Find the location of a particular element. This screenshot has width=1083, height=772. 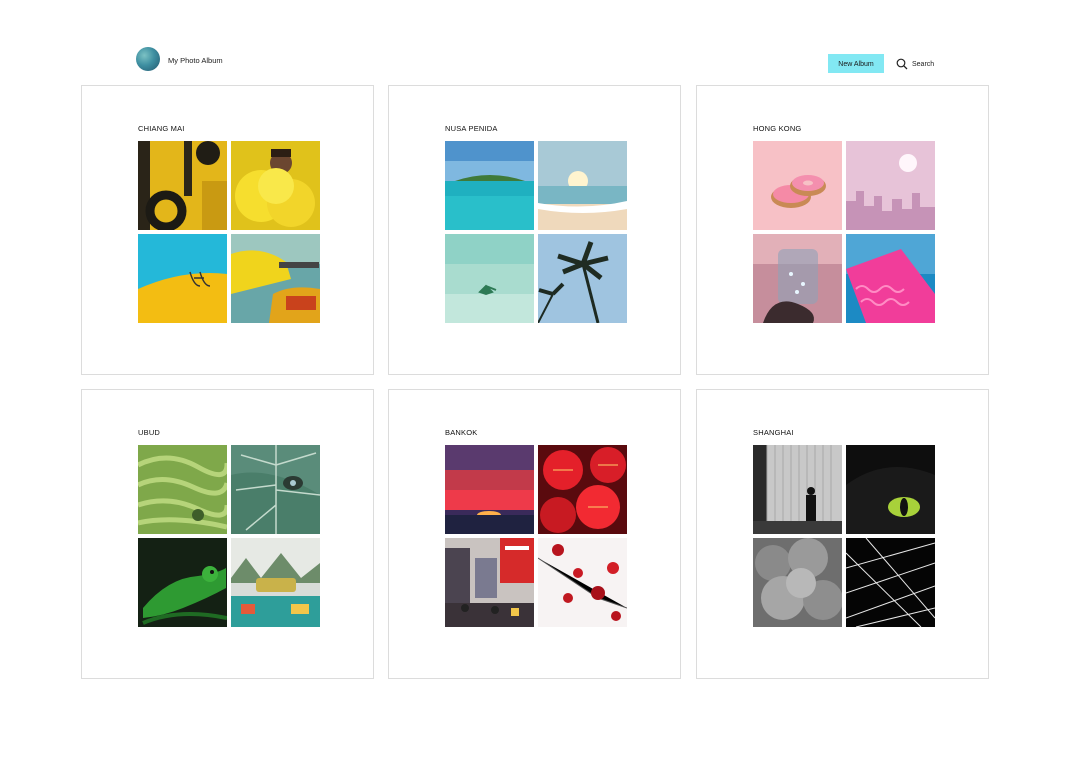

album-card-ubud: UBUD is located at coordinates (227, 534).